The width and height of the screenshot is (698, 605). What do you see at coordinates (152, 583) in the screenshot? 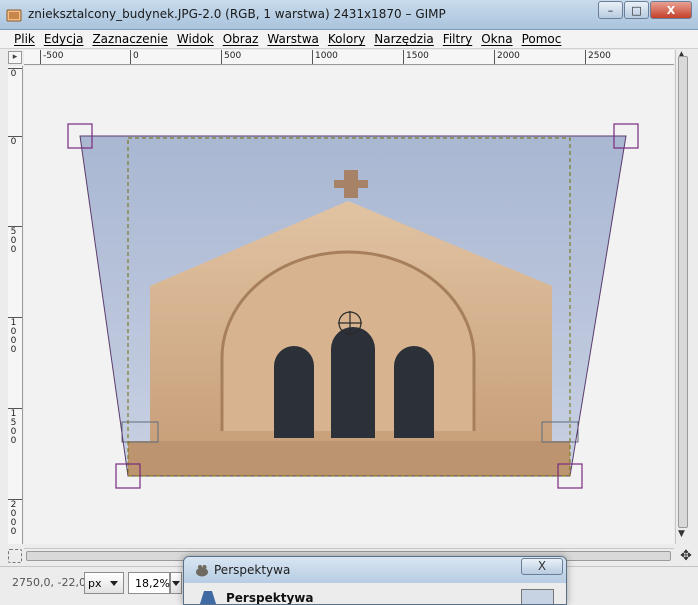
I see `zoom-value: 18,2%` at bounding box center [152, 583].